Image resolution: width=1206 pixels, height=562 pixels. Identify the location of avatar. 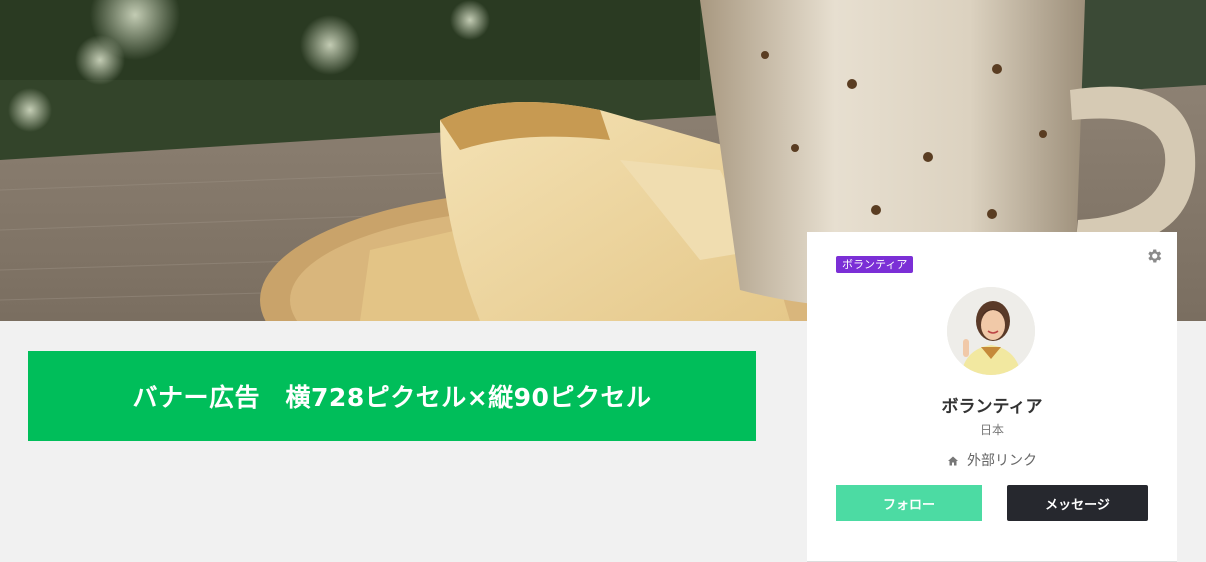
(991, 331).